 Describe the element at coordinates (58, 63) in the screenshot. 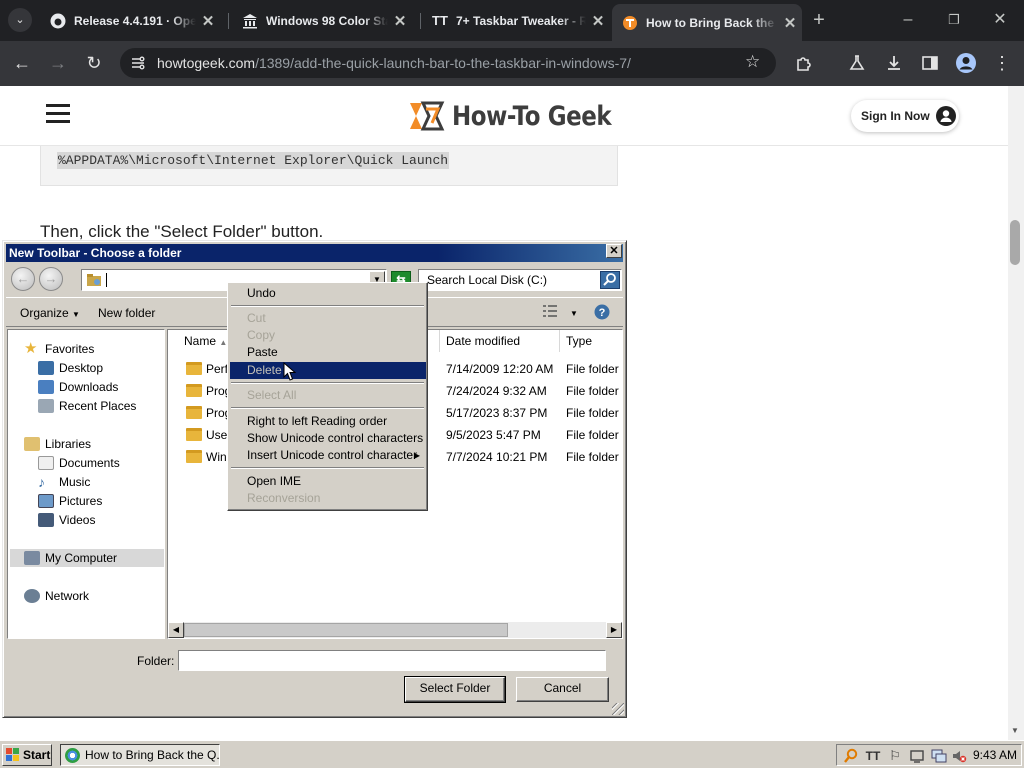

I see `forward-arrow-icon: →` at that location.